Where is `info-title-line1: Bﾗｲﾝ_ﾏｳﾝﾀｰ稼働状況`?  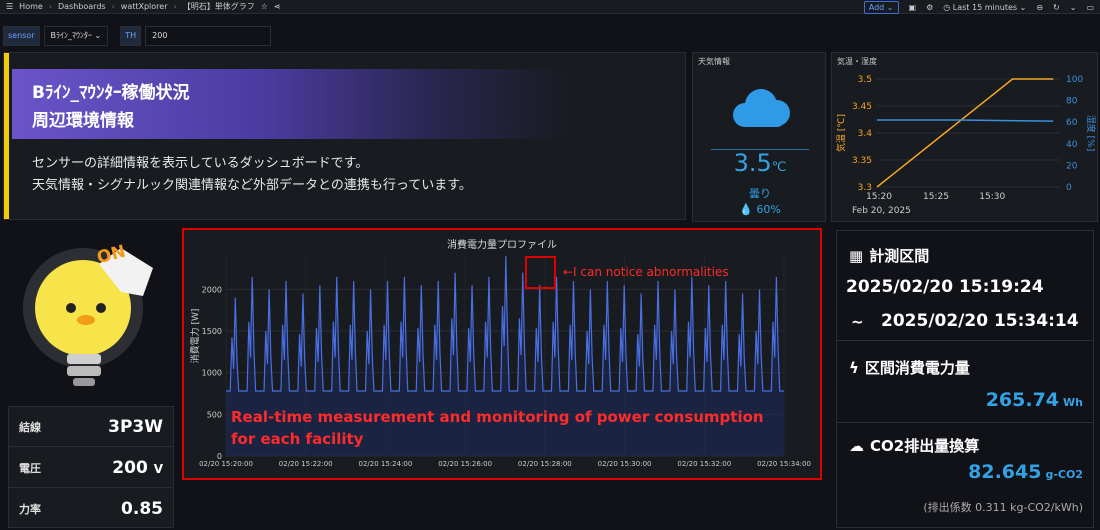
info-title-line1: Bﾗｲﾝ_ﾏｳﾝﾀｰ稼働状況 is located at coordinates (111, 93).